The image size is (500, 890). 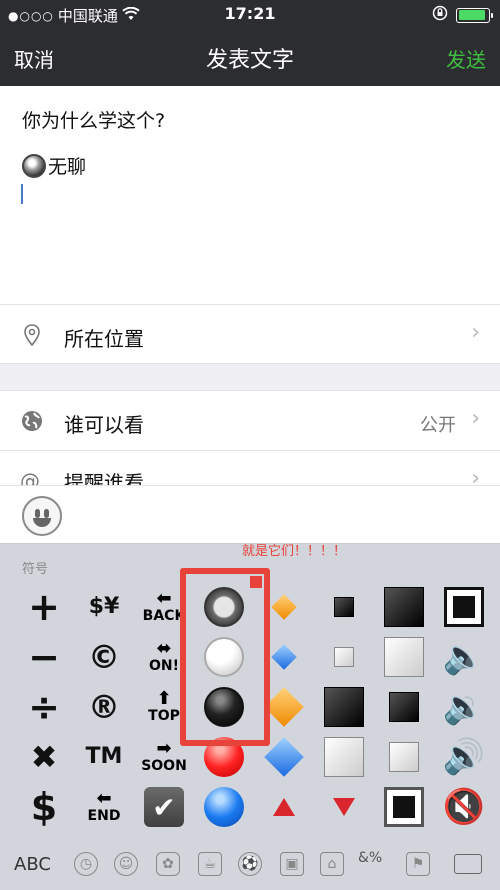 I want to click on emoji-category-bar: ABC ◷ ☺ ✿ ☕ ⚽ ▣ ⌂ &% ⚑, so click(x=250, y=867).